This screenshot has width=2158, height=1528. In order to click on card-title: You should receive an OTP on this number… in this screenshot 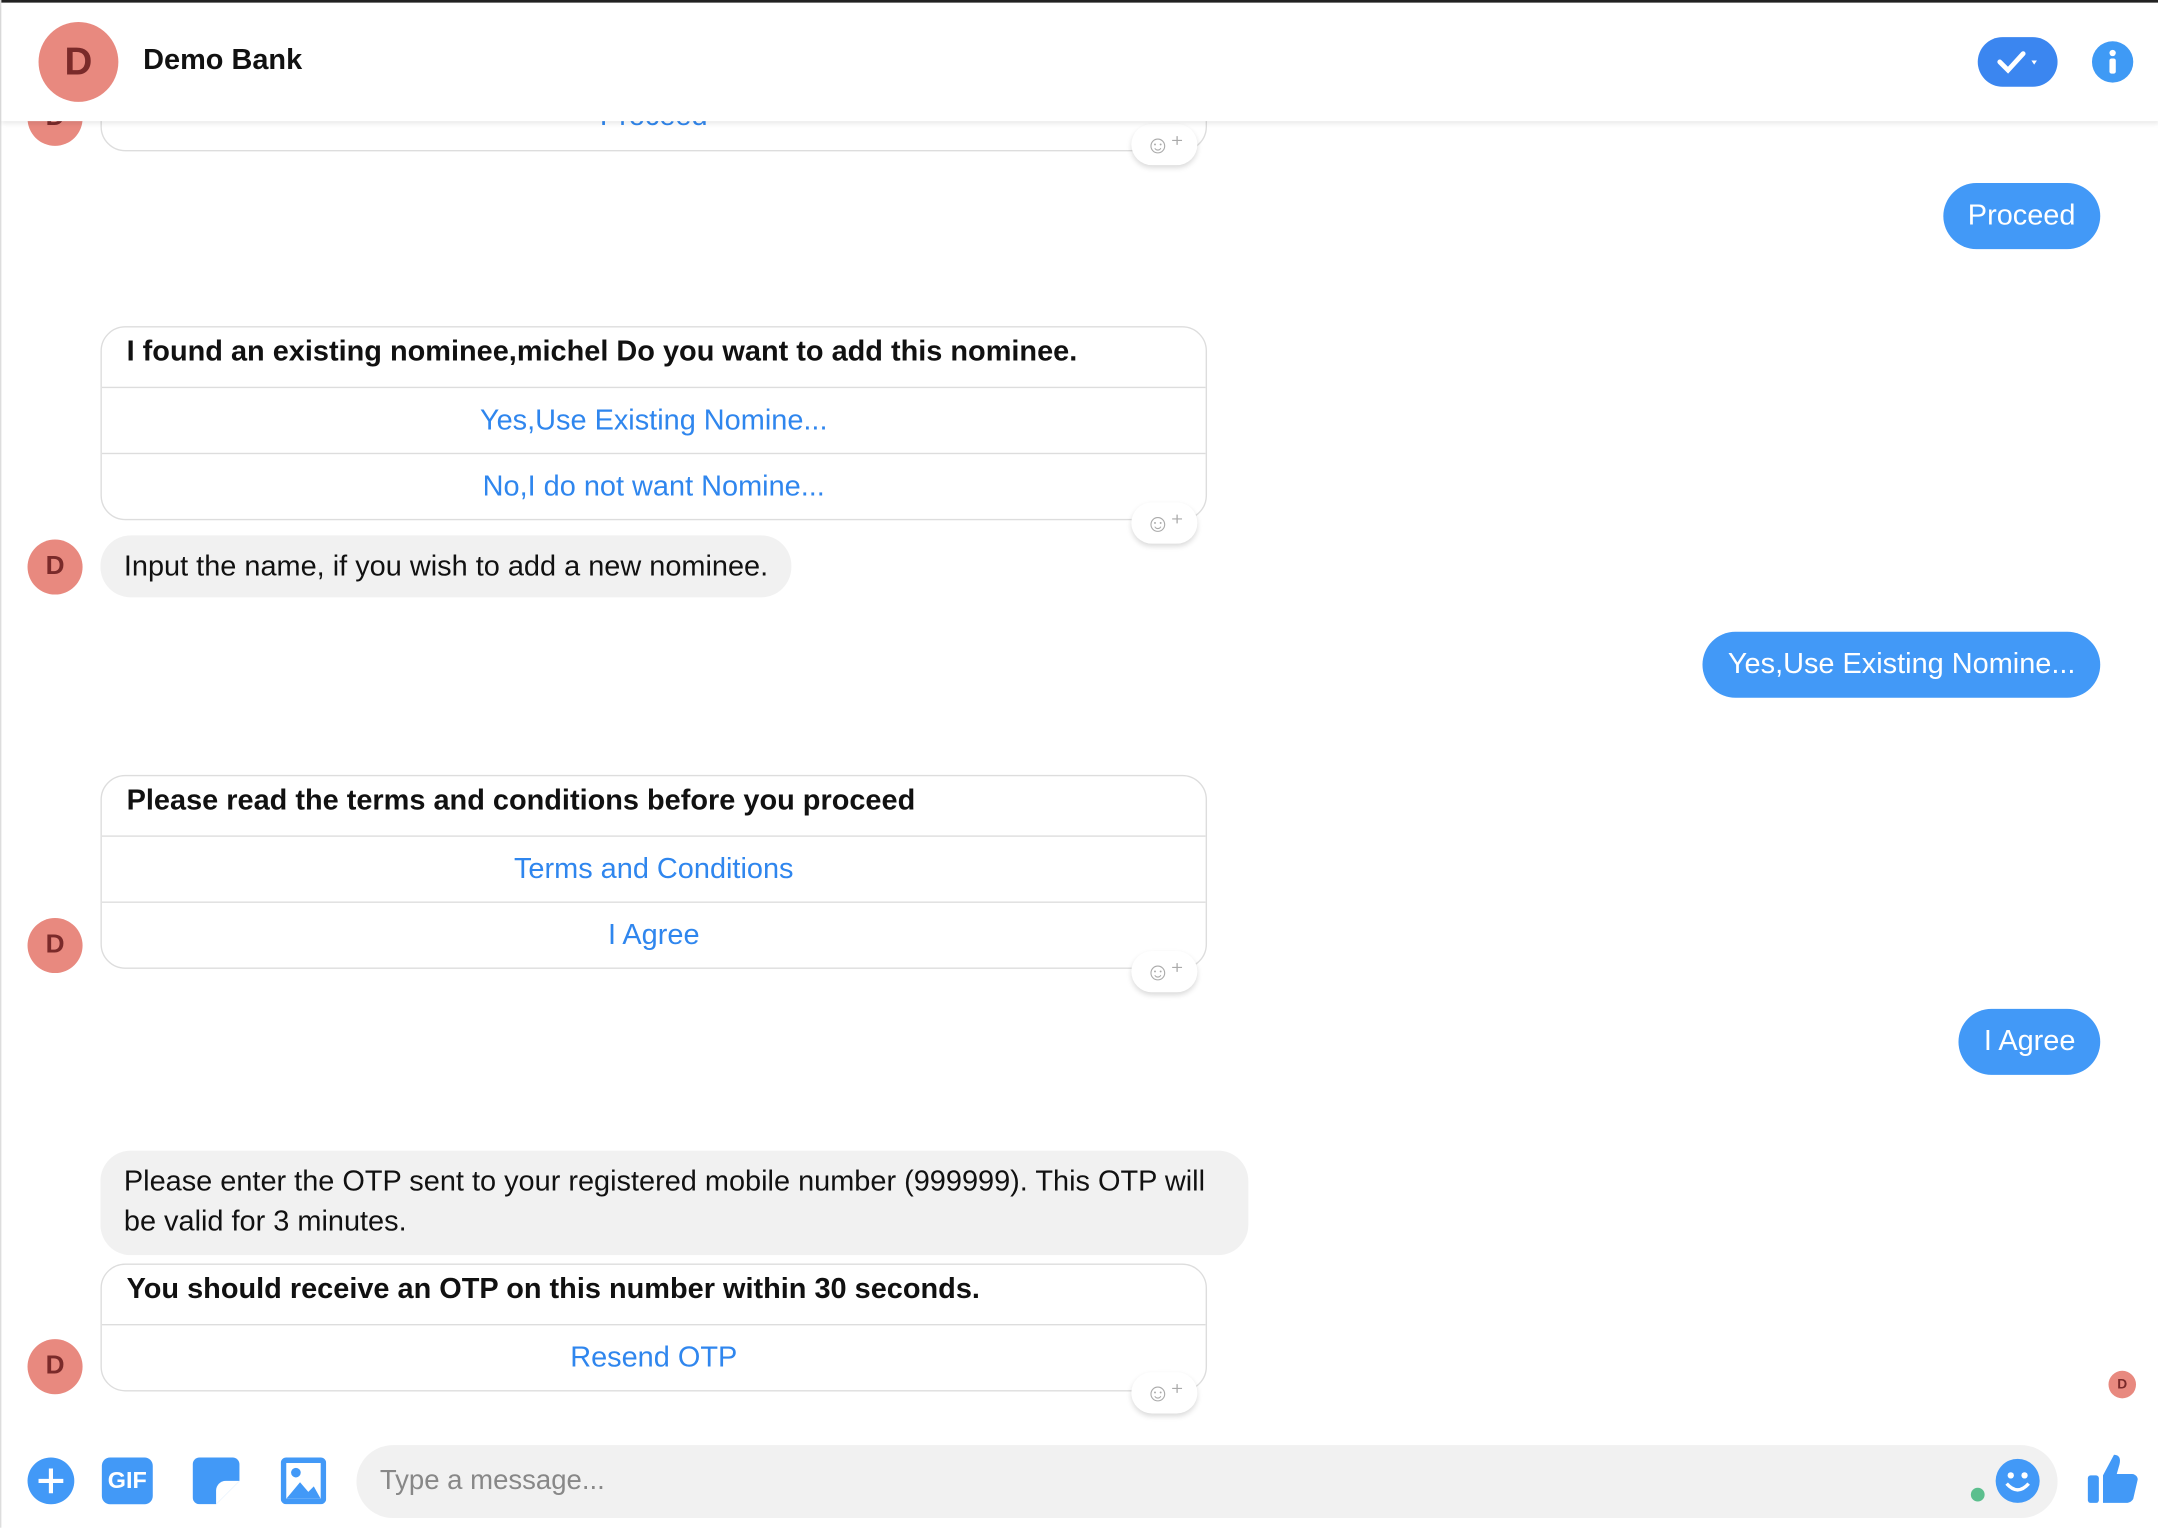, I will do `click(553, 1289)`.